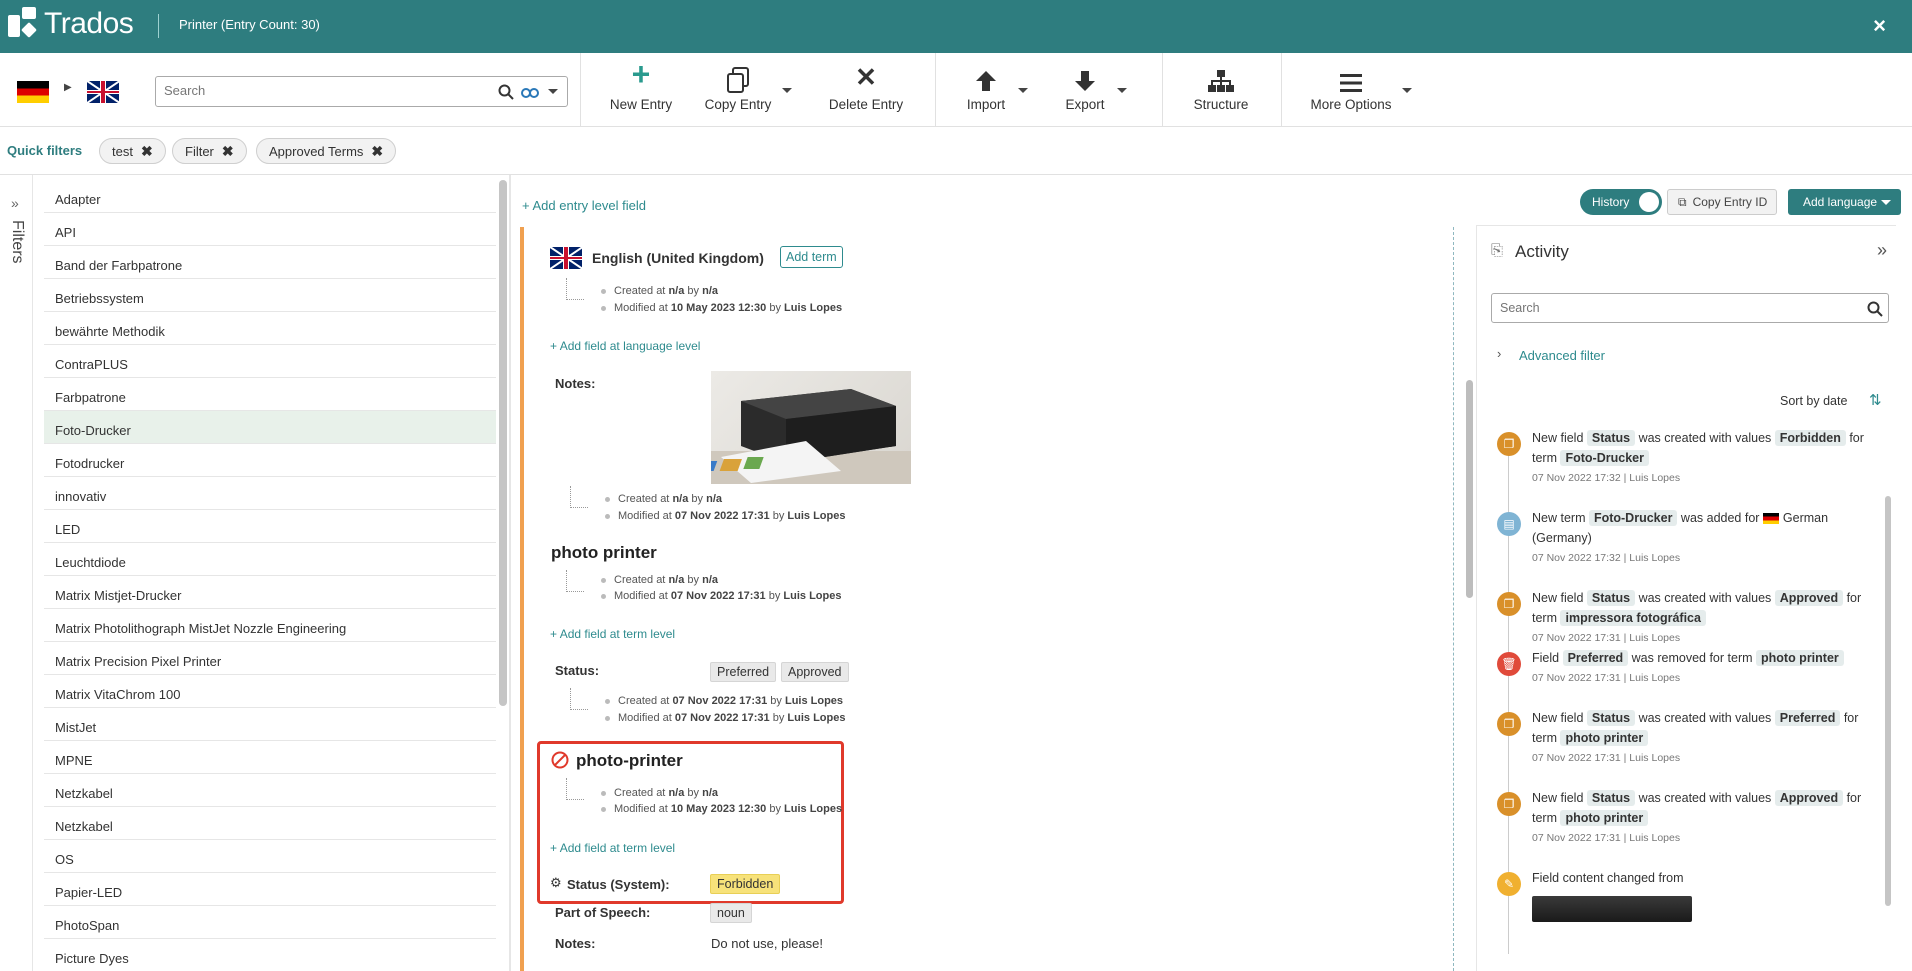 The height and width of the screenshot is (971, 1912). I want to click on entry-list-item: Foto-Drucker, so click(270, 427).